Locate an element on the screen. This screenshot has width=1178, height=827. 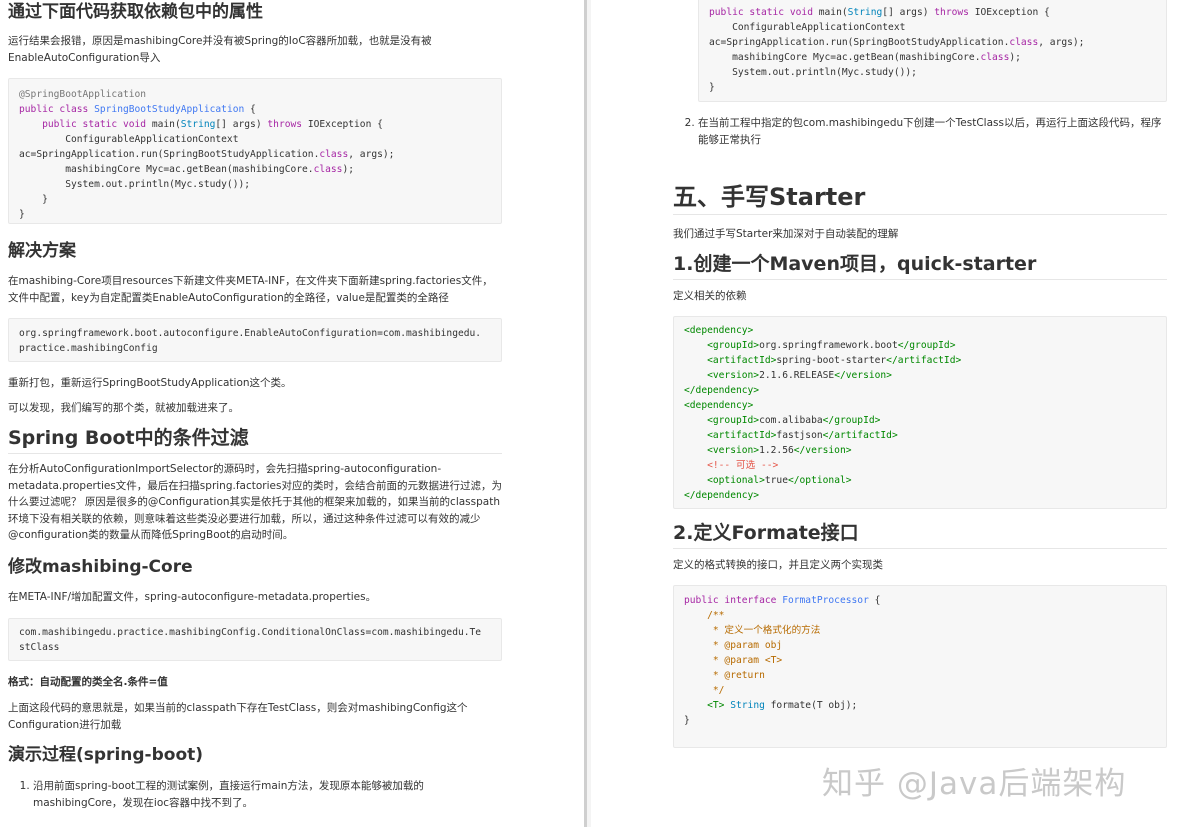
paragraph: 定义的格式转换的接口，并且定义两个实现类 is located at coordinates (920, 565).